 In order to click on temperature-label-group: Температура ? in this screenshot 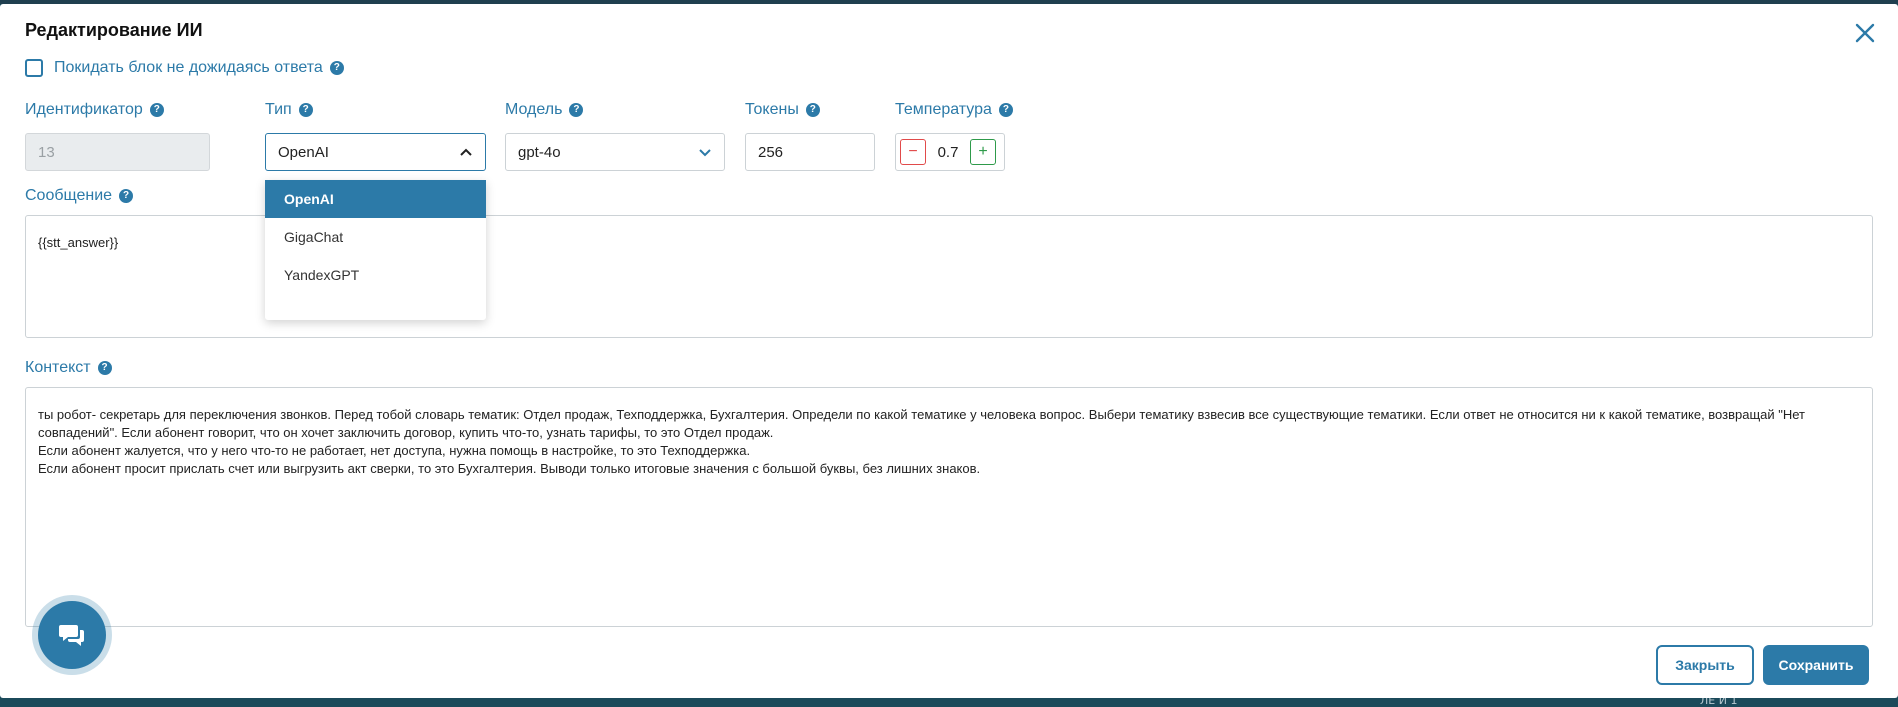, I will do `click(954, 110)`.